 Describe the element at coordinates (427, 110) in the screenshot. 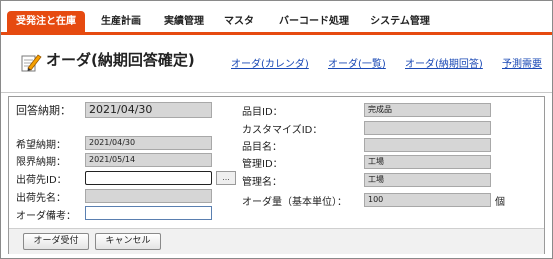

I see `item-id-value: 完成品` at that location.